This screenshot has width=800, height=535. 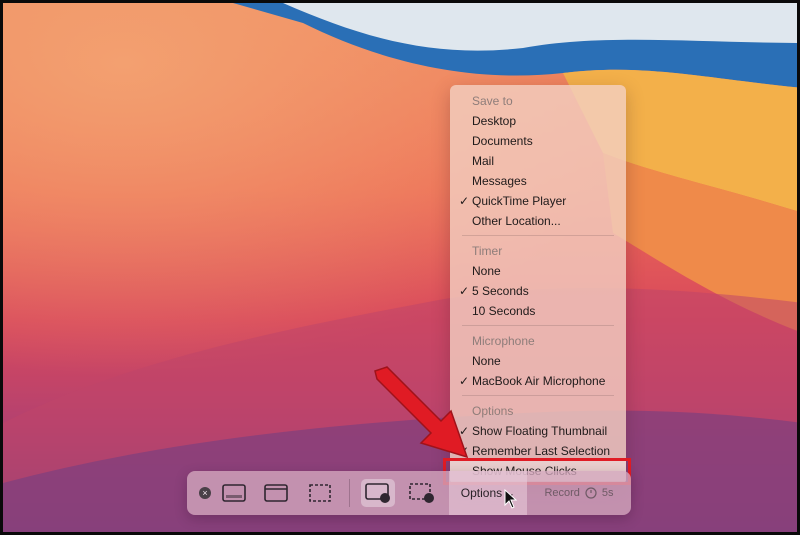 I want to click on capture-selection-icon, so click(x=320, y=493).